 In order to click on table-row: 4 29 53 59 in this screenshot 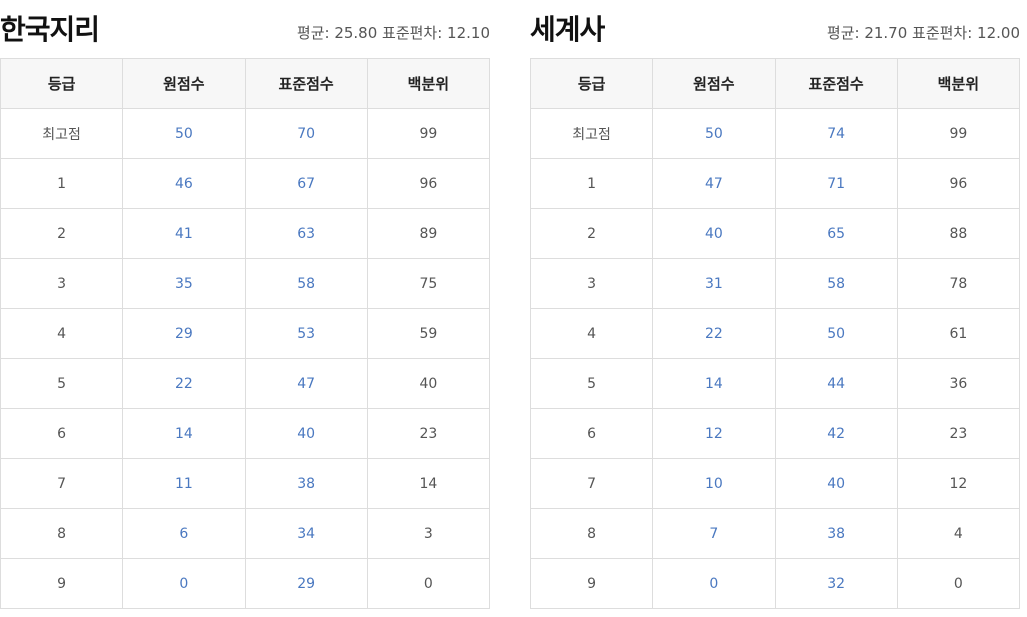, I will do `click(245, 333)`.